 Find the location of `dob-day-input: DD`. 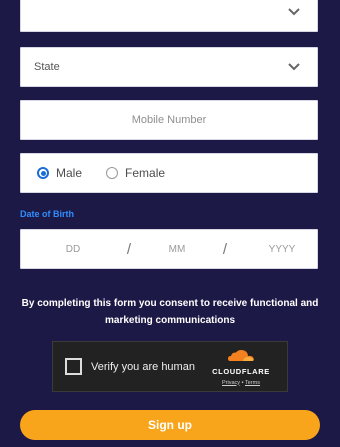

dob-day-input: DD is located at coordinates (73, 249).